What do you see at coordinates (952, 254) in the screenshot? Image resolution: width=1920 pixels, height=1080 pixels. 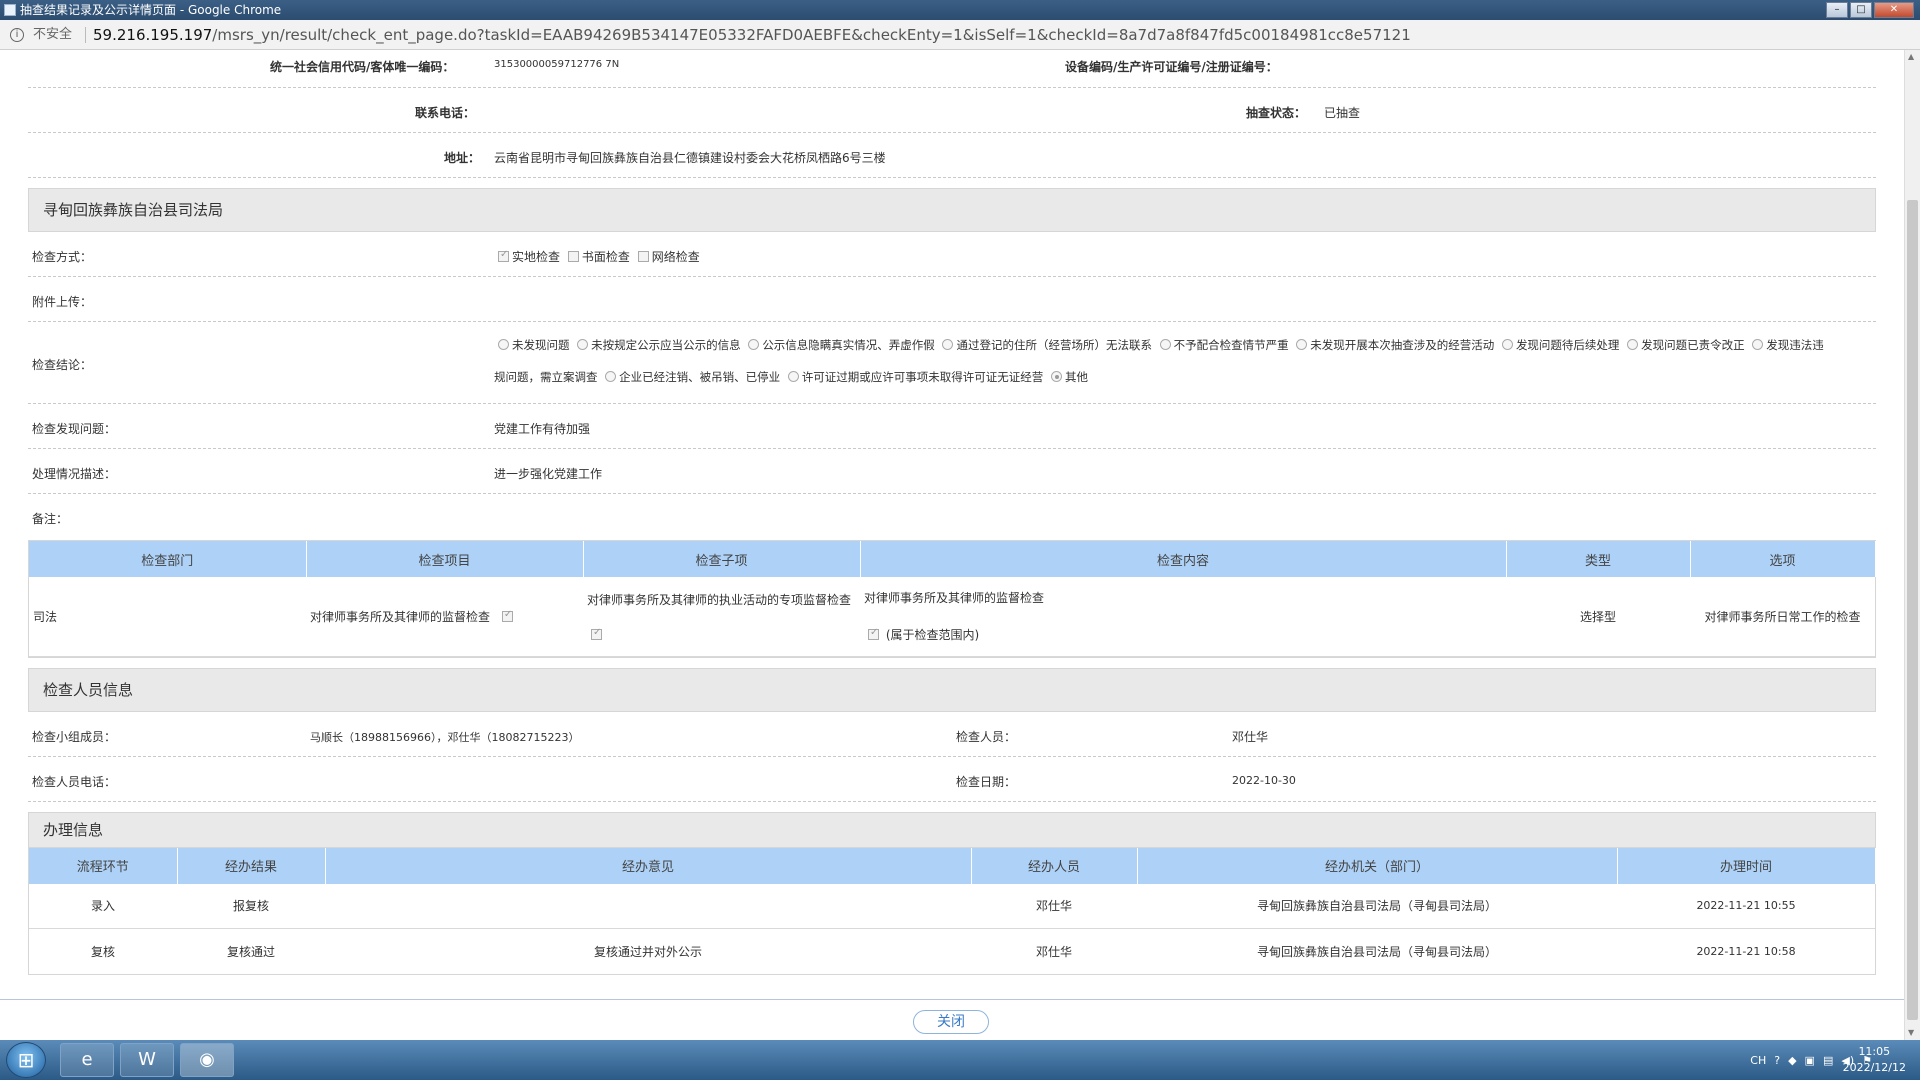 I see `check-method-row: 检查方式： 实地检查 书面检查 网络检查` at bounding box center [952, 254].